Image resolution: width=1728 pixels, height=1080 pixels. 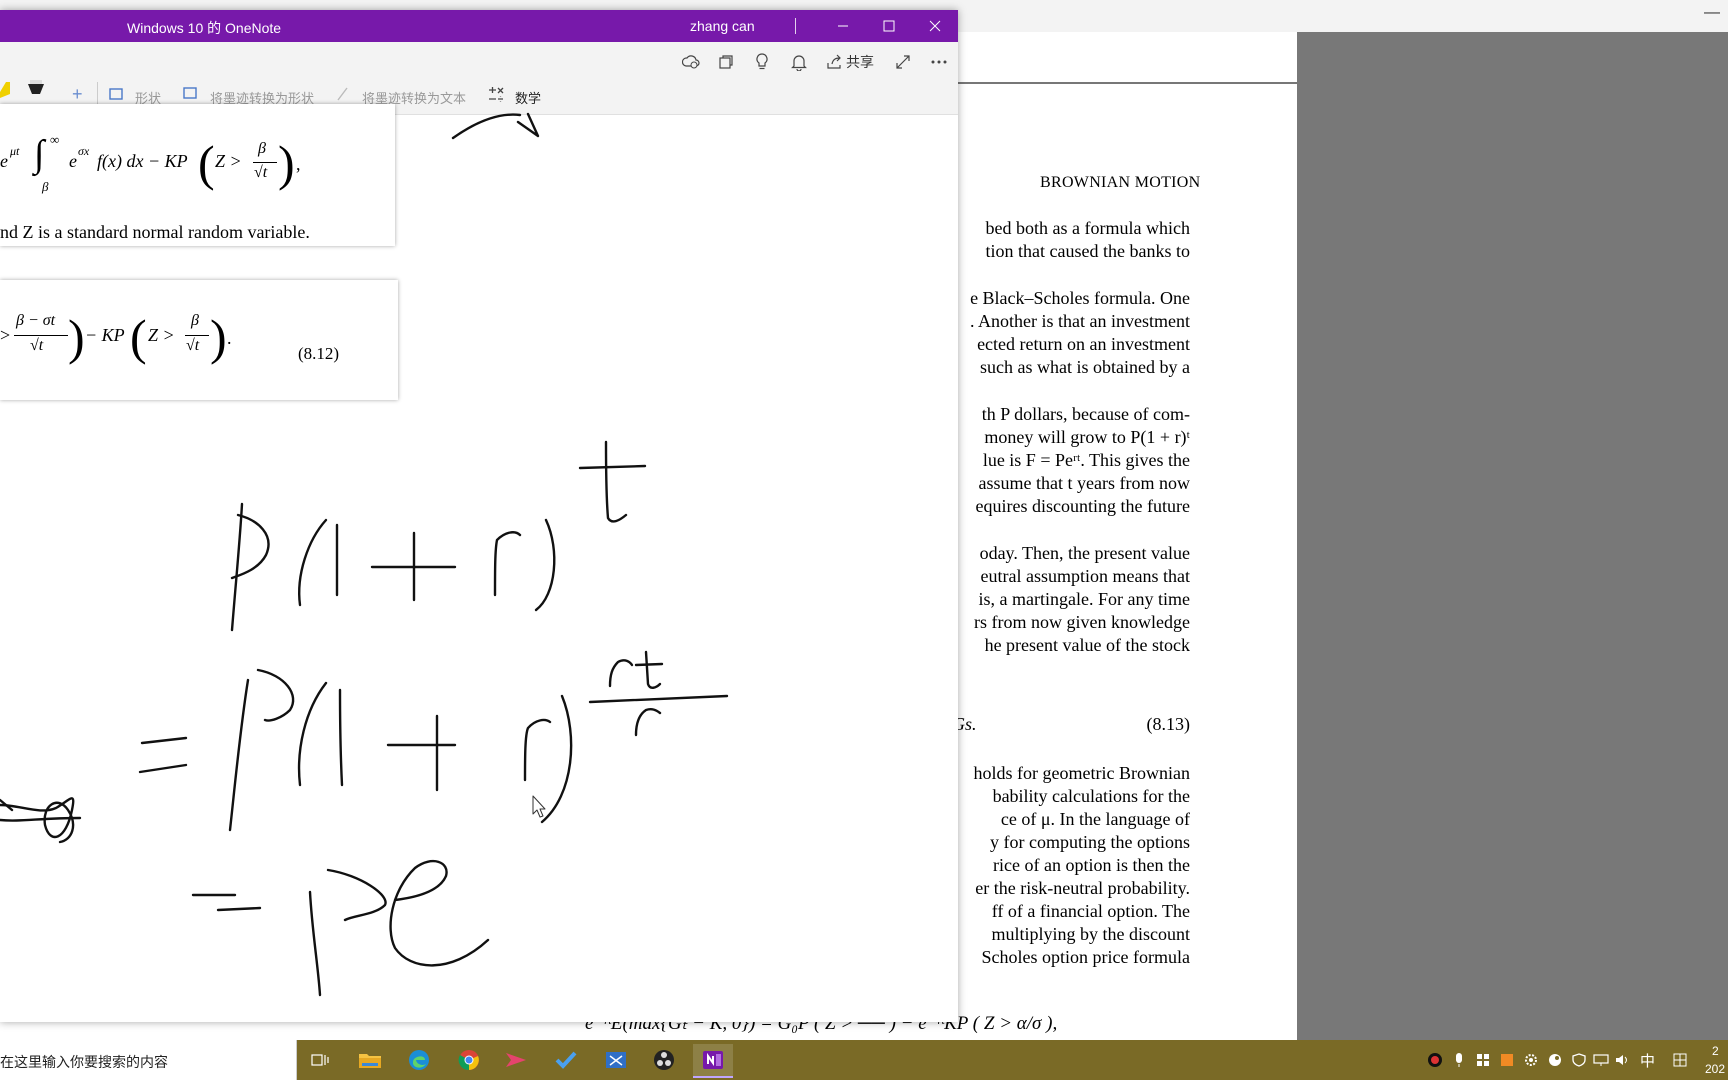 I want to click on pdf-text-line: equires discounting the future, so click(x=1082, y=506).